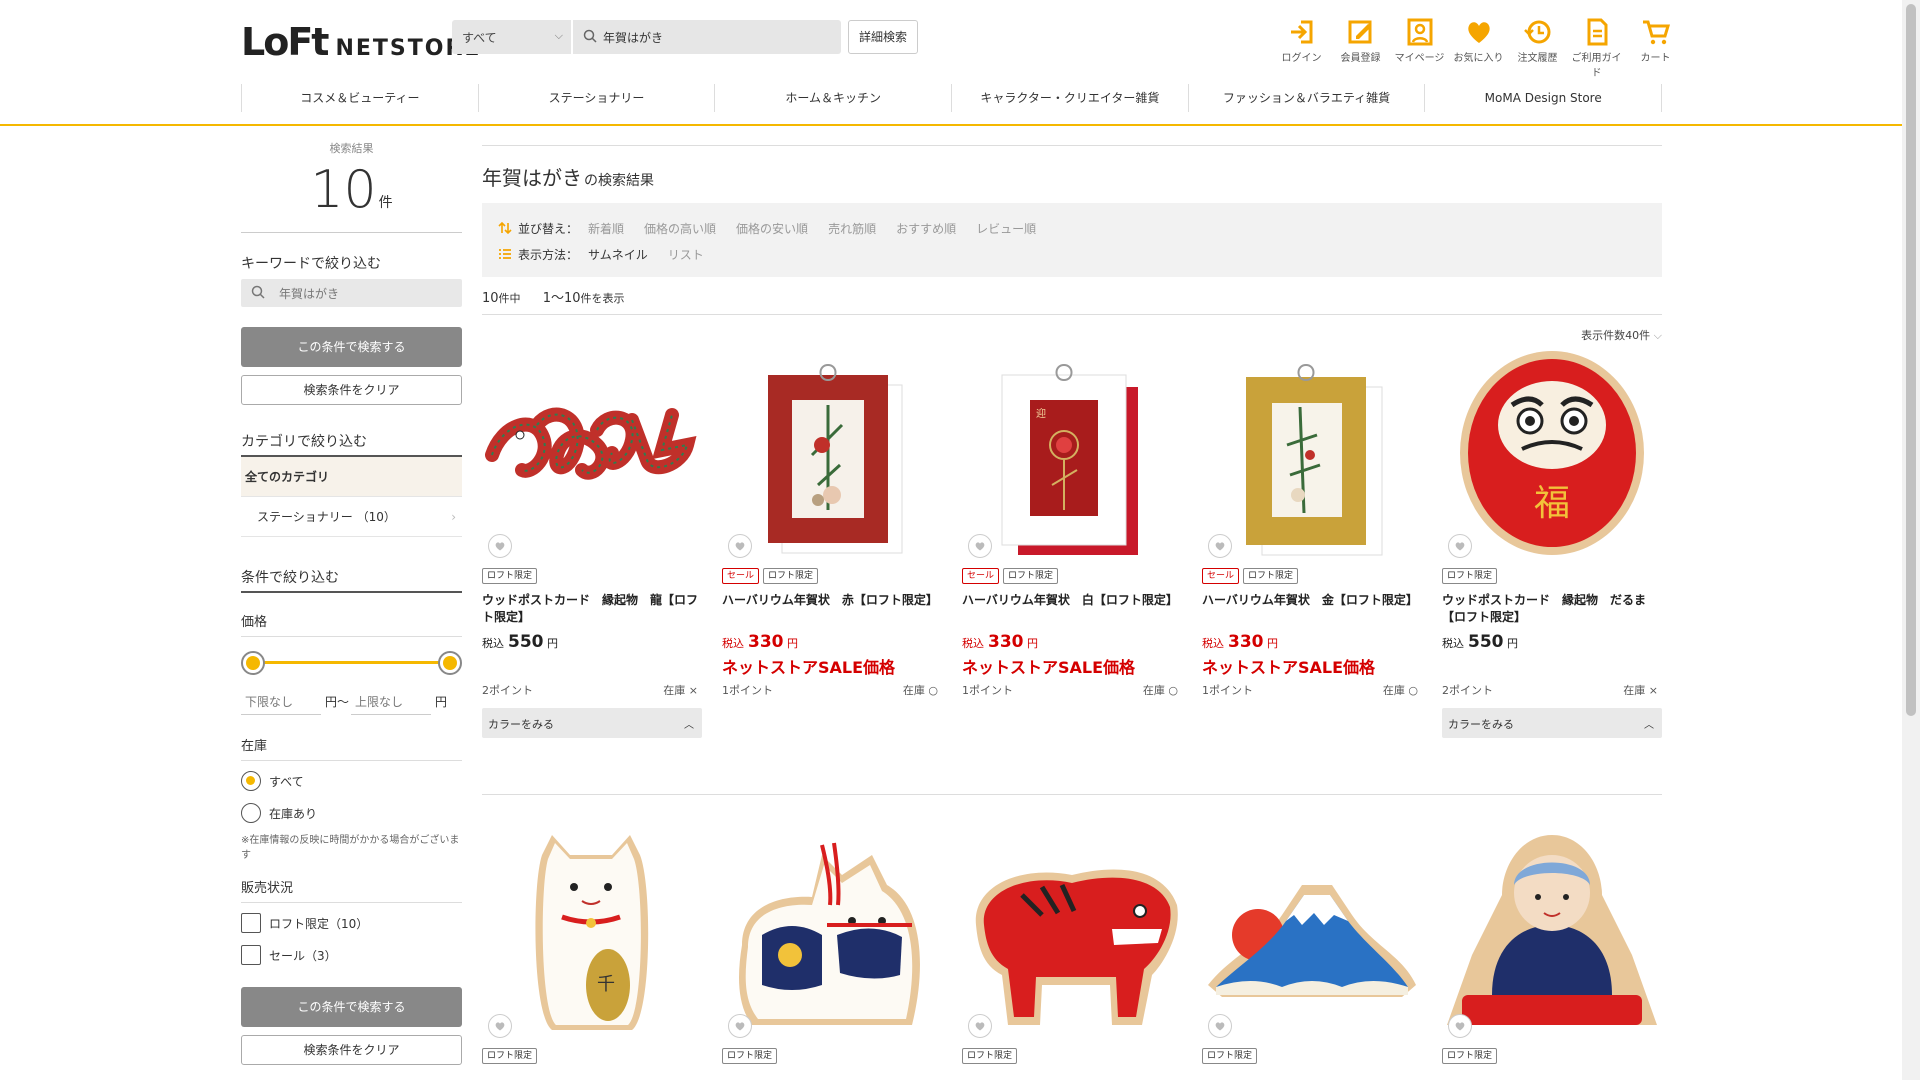 This screenshot has width=1920, height=1080. Describe the element at coordinates (686, 254) in the screenshot. I see `view-list: リスト` at that location.